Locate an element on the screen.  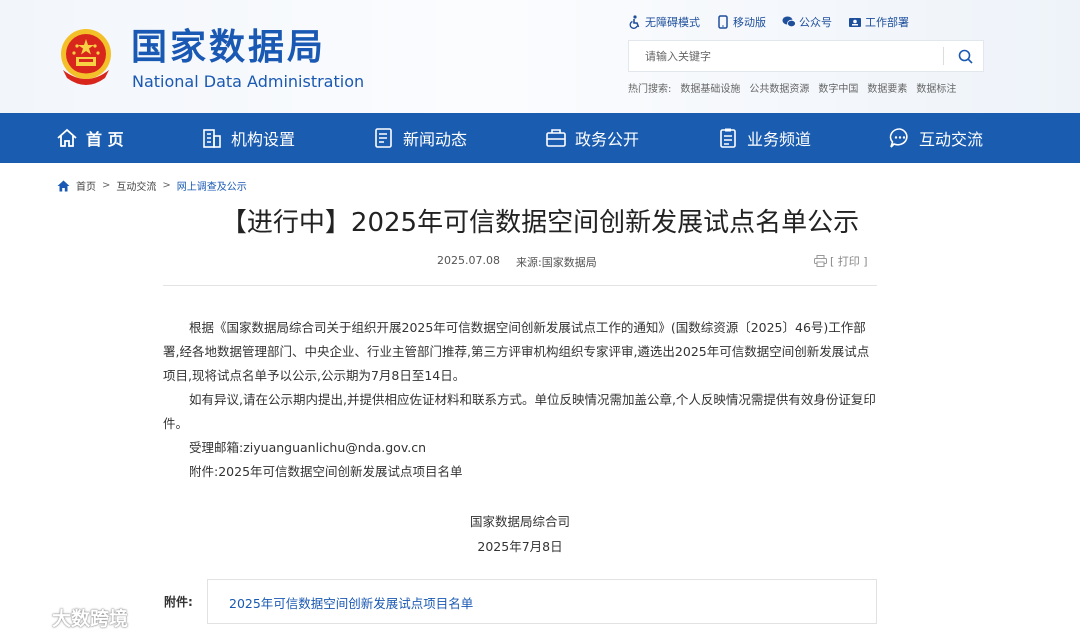
watermark: 大数跨境 is located at coordinates (68, 617).